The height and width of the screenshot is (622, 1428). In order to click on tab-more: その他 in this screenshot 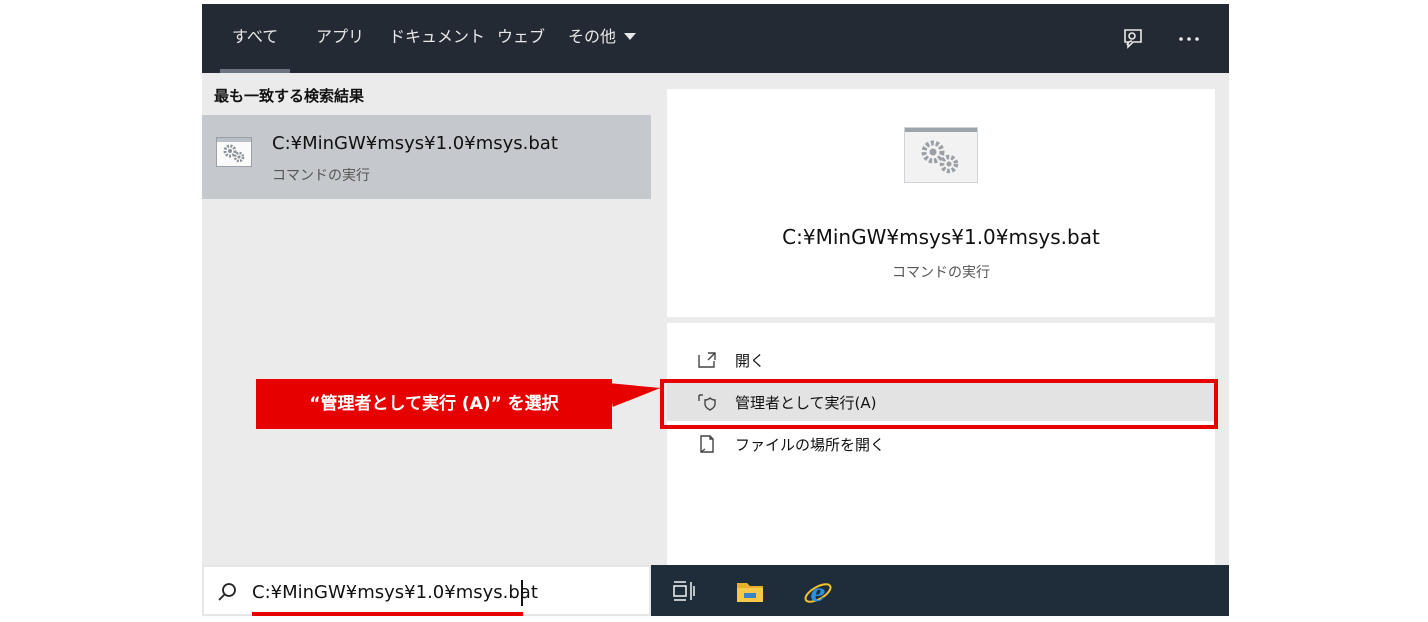, I will do `click(602, 38)`.